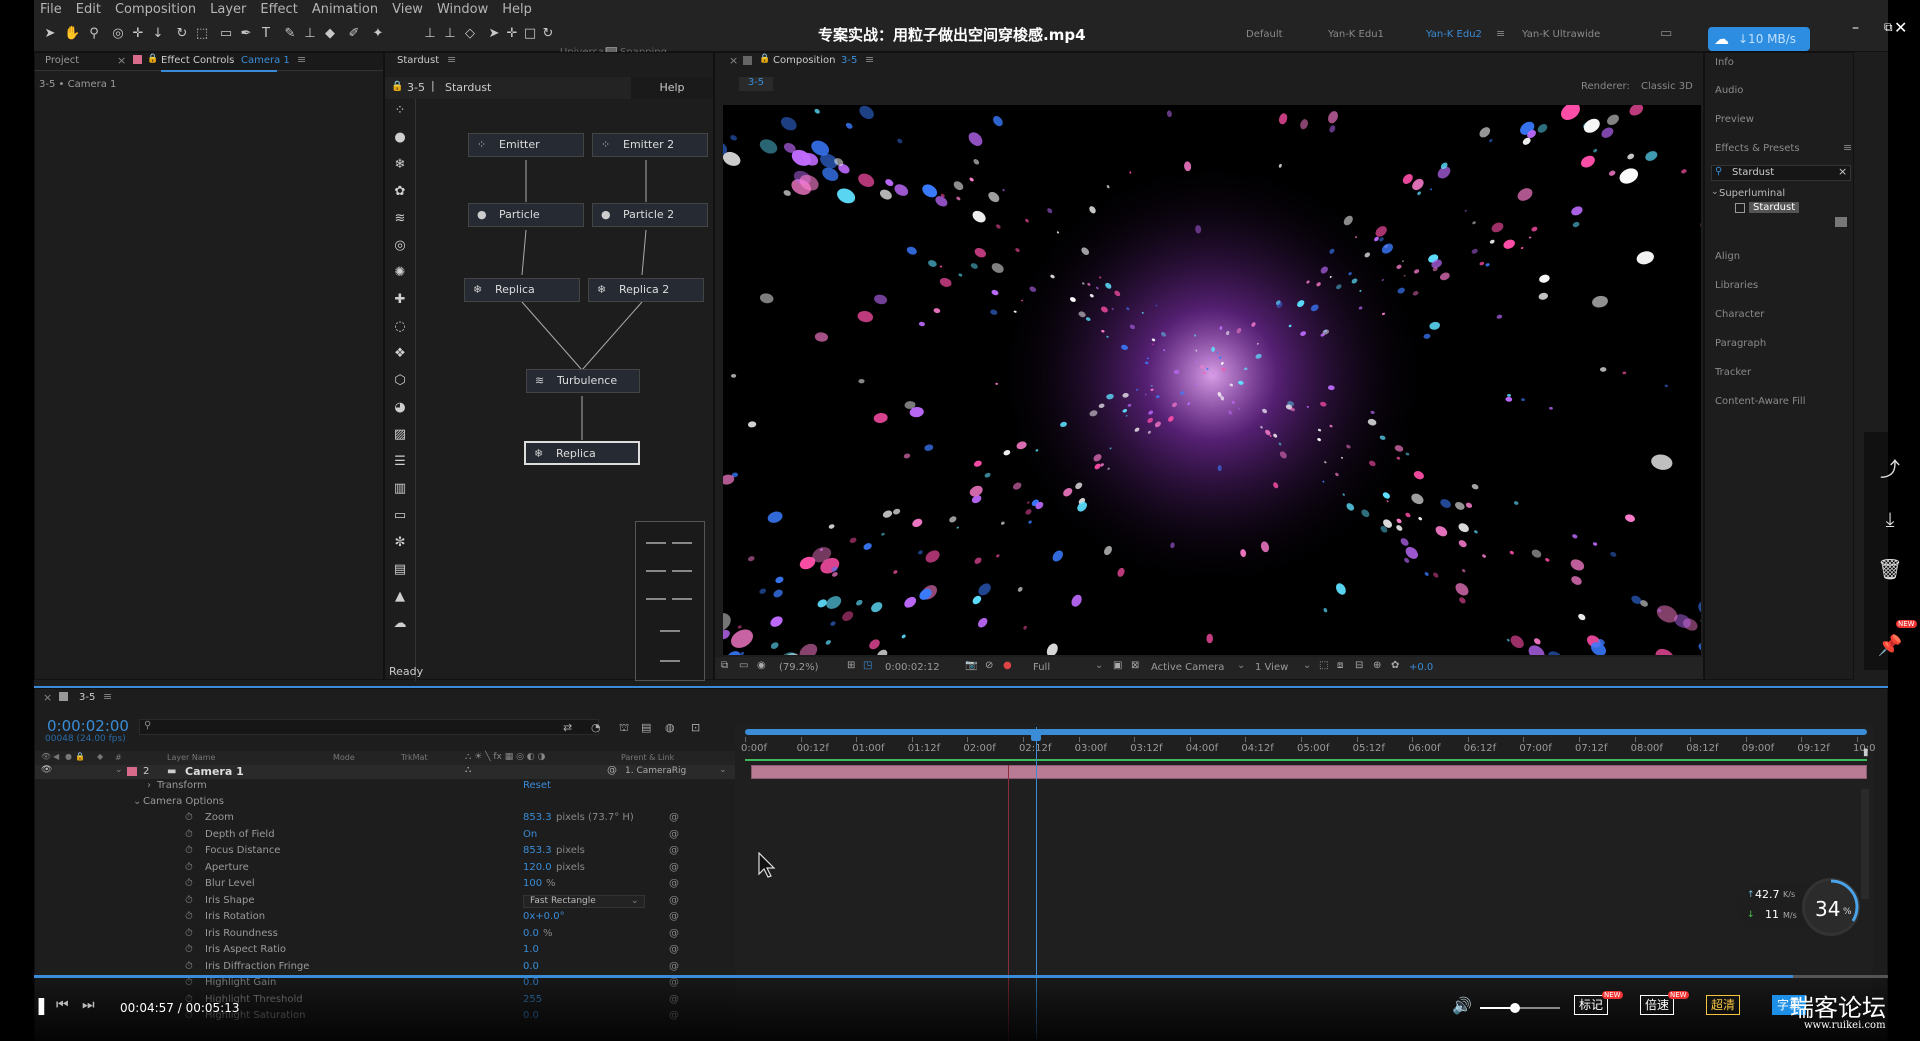 The width and height of the screenshot is (1920, 1041). What do you see at coordinates (451, 59) in the screenshot?
I see `stardust-panel-menu-icon: ≡` at bounding box center [451, 59].